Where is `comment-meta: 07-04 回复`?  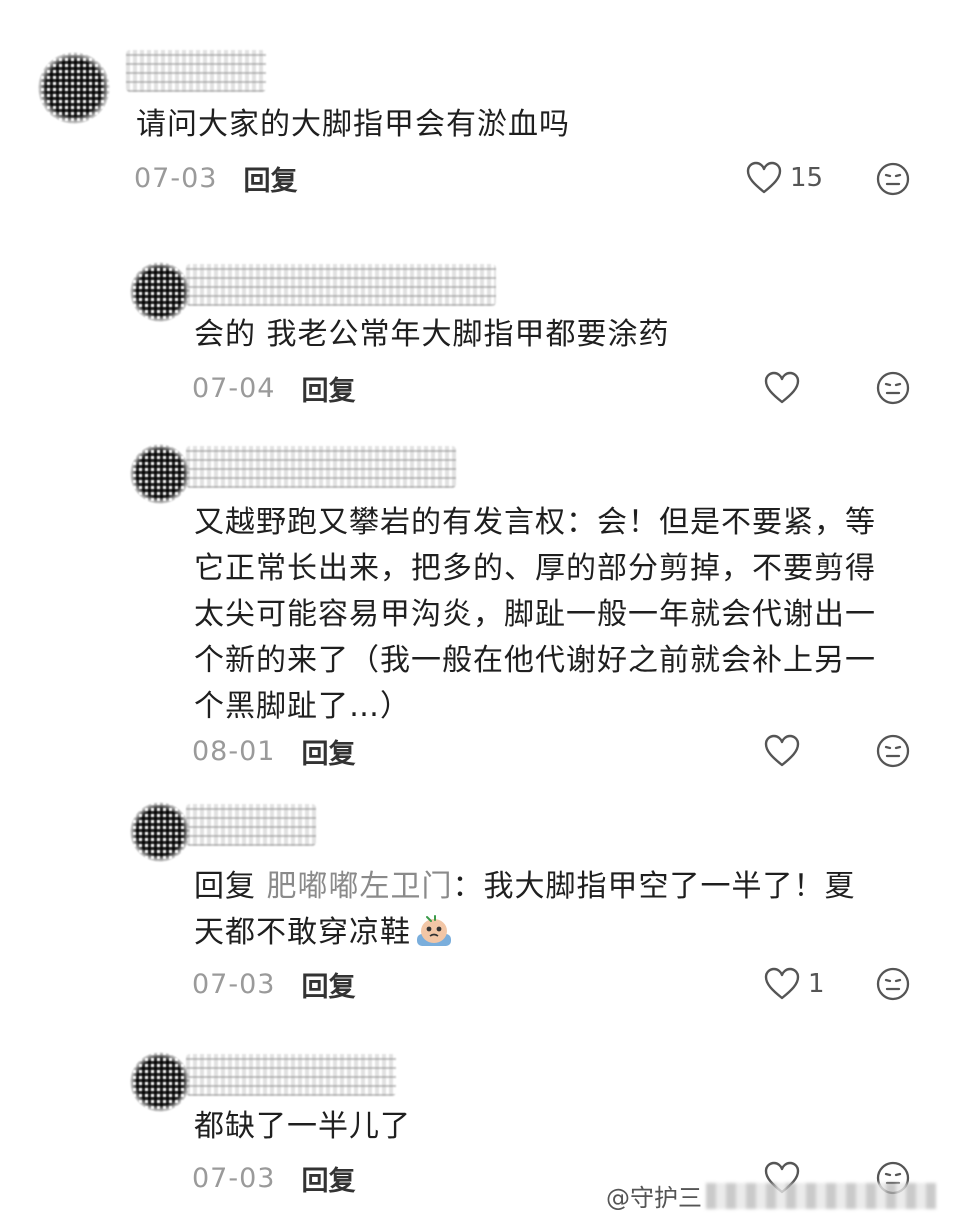 comment-meta: 07-04 回复 is located at coordinates (273, 388).